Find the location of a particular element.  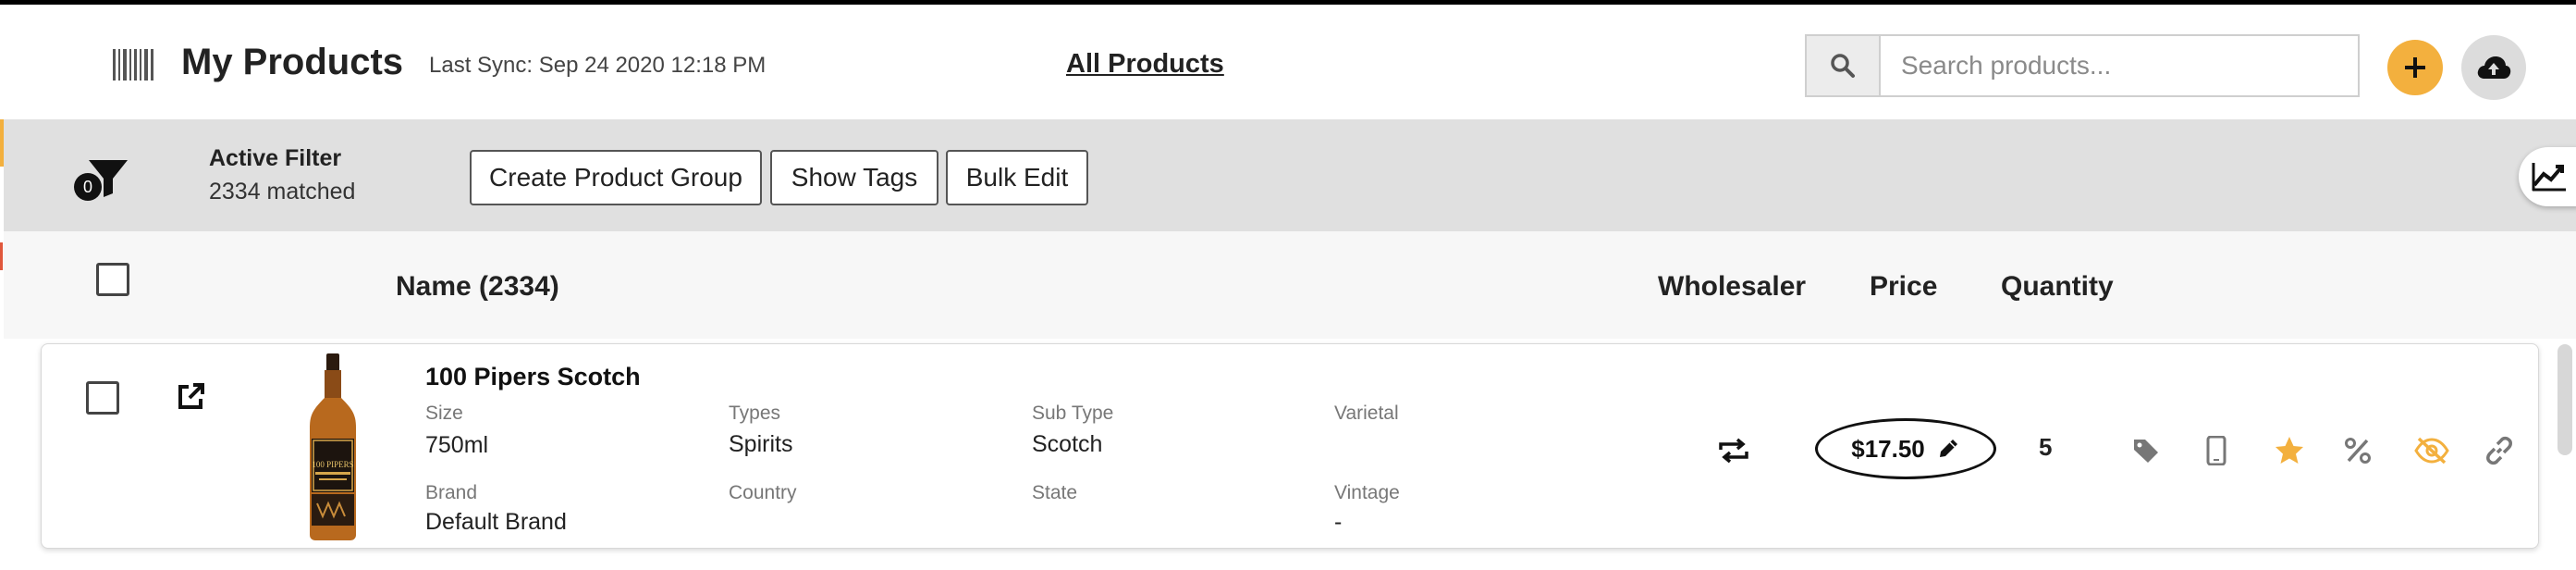

types-value: Spirits is located at coordinates (761, 444).